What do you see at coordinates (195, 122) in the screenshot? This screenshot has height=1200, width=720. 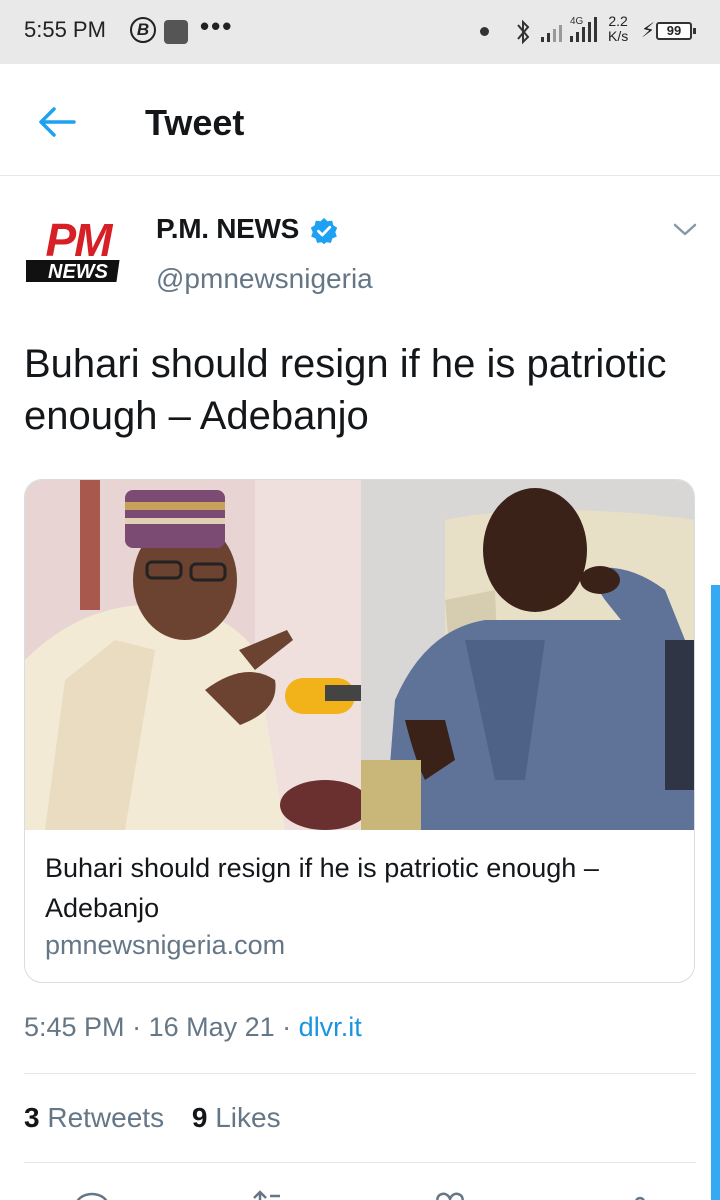 I see `page-title: Tweet` at bounding box center [195, 122].